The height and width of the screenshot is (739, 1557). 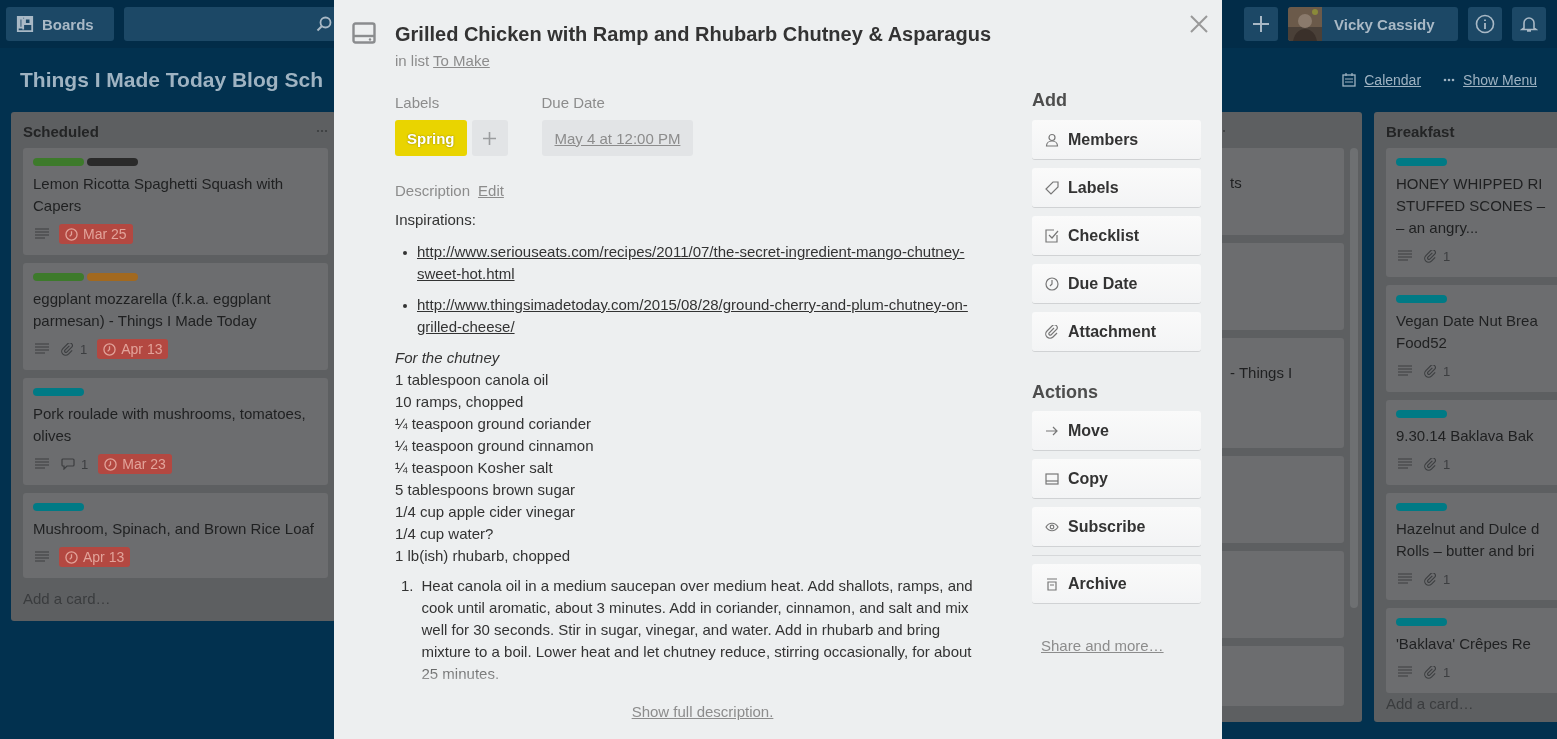 What do you see at coordinates (174, 529) in the screenshot?
I see `card-title: Mushroom, Spinach, and Brown Rice Loaf` at bounding box center [174, 529].